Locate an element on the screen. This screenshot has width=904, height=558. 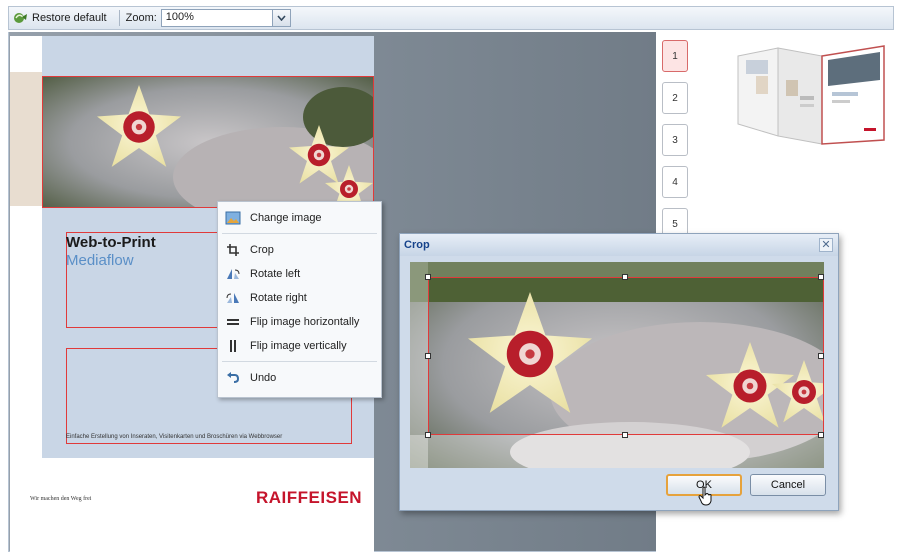
crop-handle-left is located at coordinates (428, 356).